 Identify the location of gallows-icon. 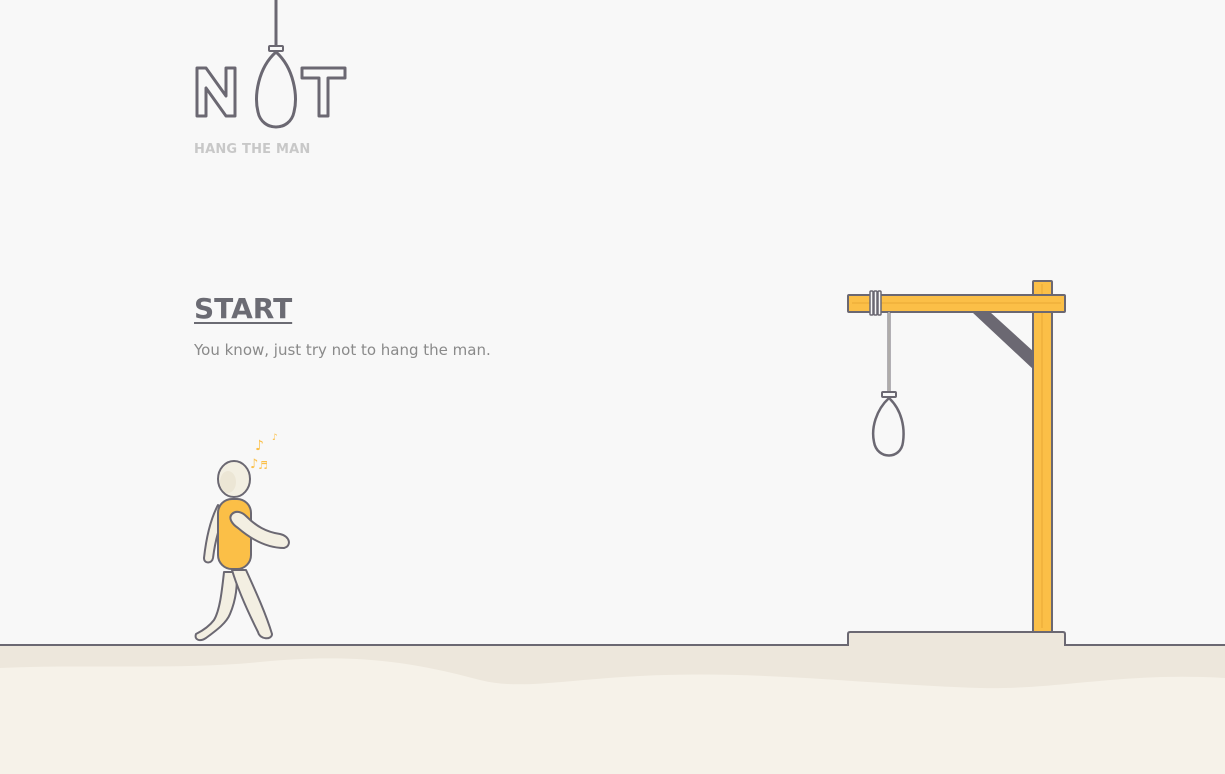
(956, 463).